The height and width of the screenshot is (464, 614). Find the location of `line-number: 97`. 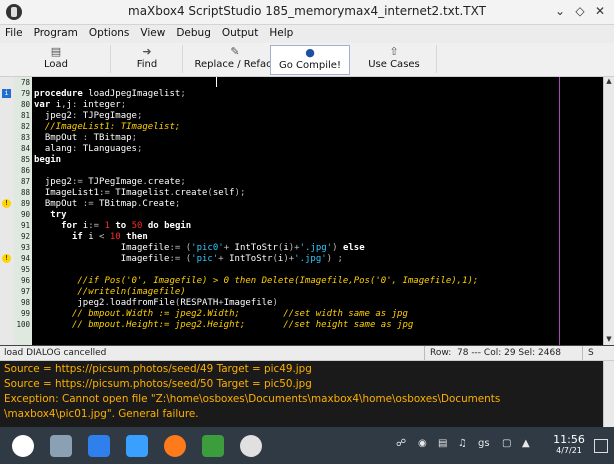

line-number: 97 is located at coordinates (16, 292).